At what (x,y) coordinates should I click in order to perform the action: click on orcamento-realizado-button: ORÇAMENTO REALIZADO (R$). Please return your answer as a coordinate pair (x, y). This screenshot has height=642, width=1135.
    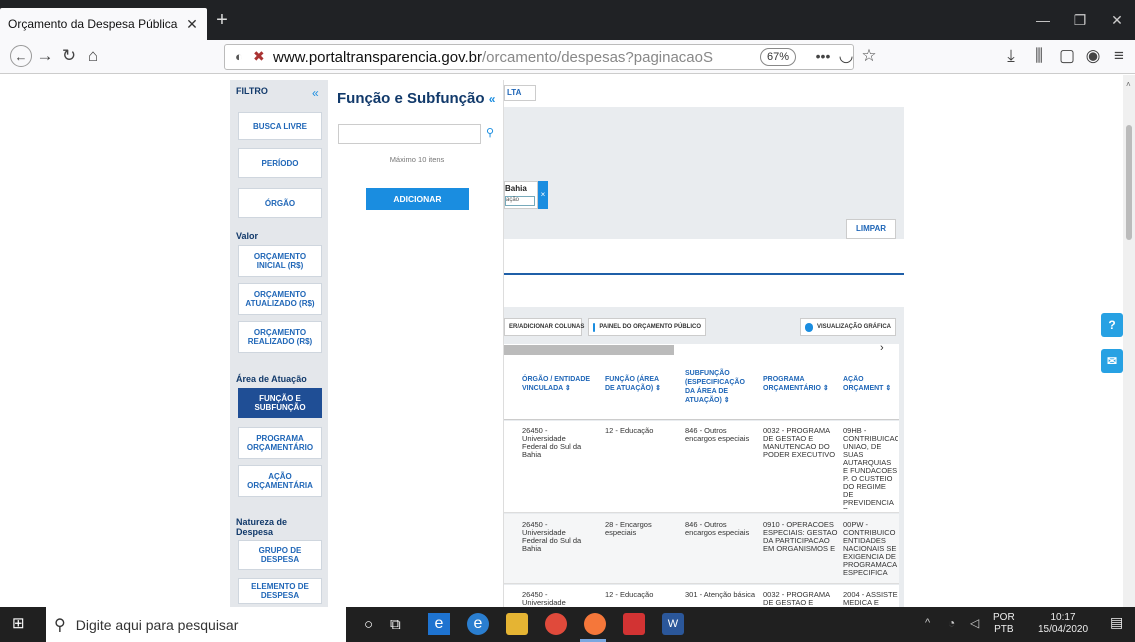
    Looking at the image, I should click on (280, 337).